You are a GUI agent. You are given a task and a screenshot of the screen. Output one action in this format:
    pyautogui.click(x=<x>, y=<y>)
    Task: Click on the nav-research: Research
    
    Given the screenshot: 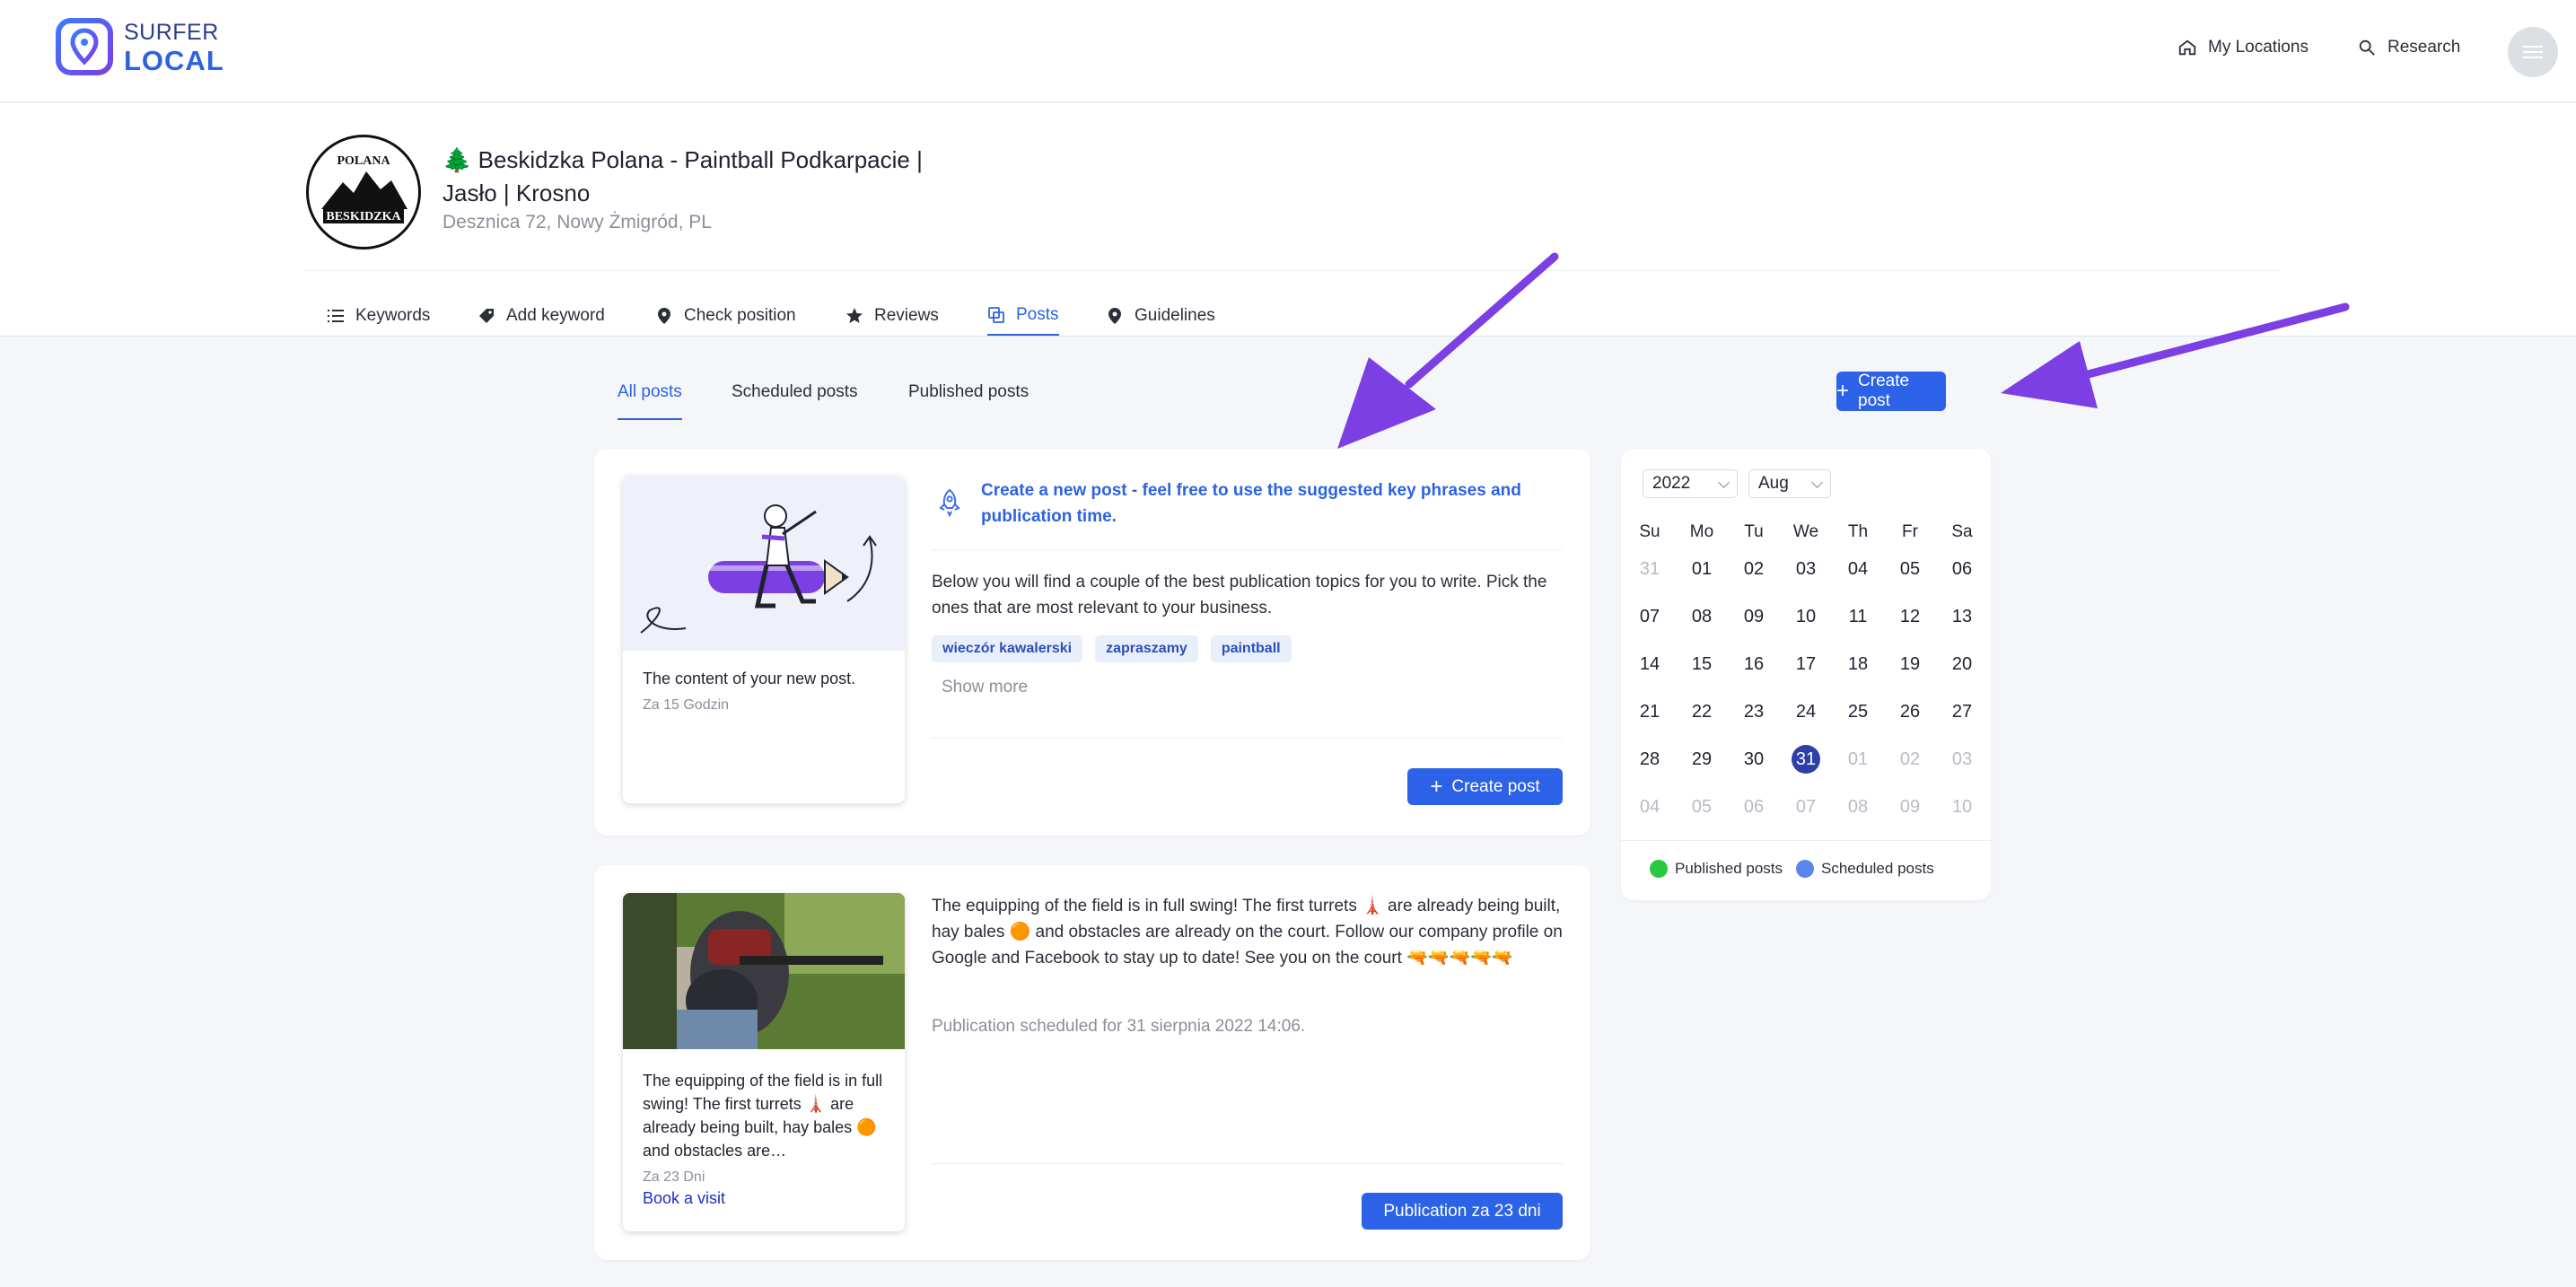 What is the action you would take?
    pyautogui.click(x=2408, y=47)
    